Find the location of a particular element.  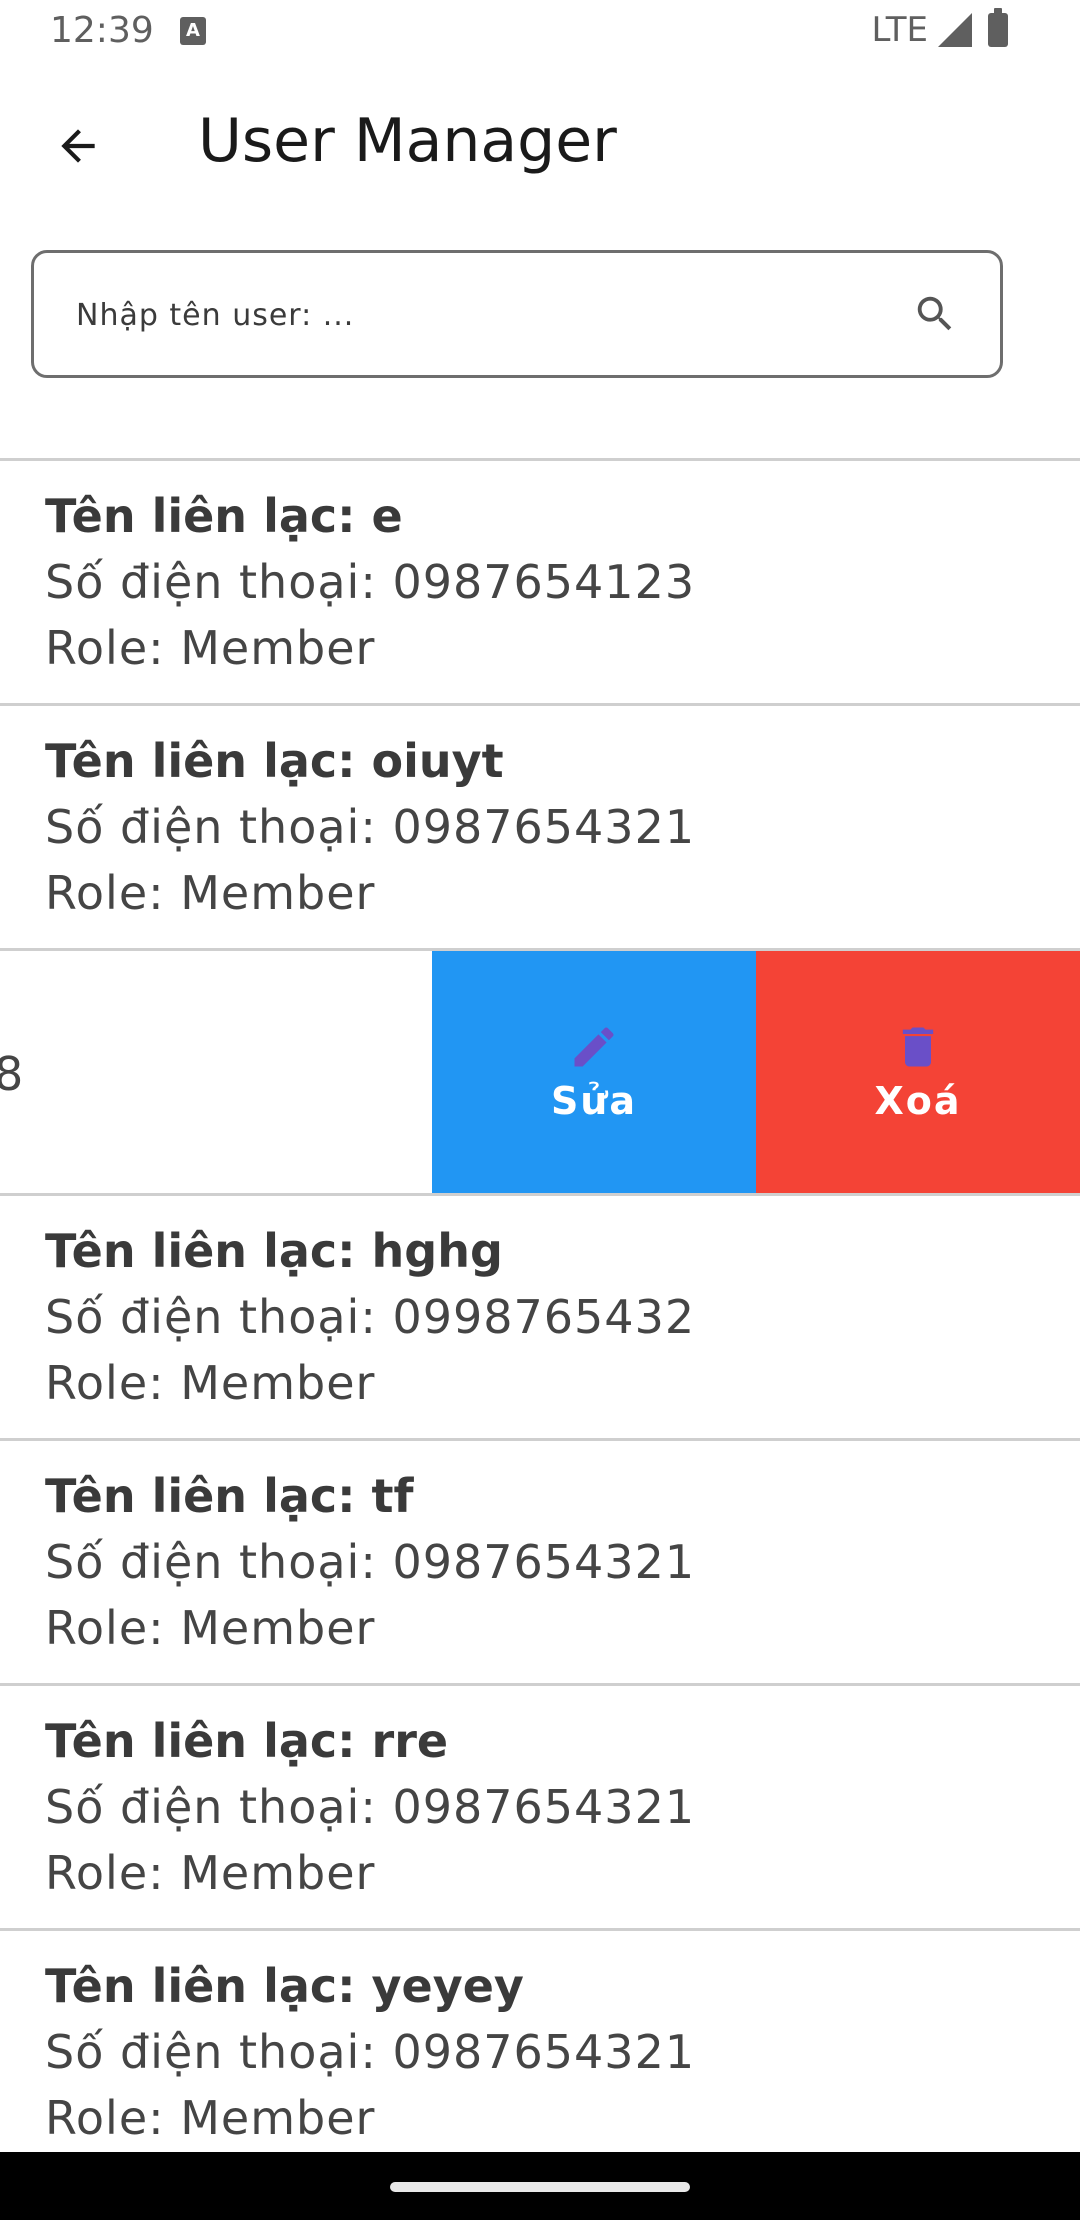

swiped-item-text: 8 is located at coordinates (12, 1074).